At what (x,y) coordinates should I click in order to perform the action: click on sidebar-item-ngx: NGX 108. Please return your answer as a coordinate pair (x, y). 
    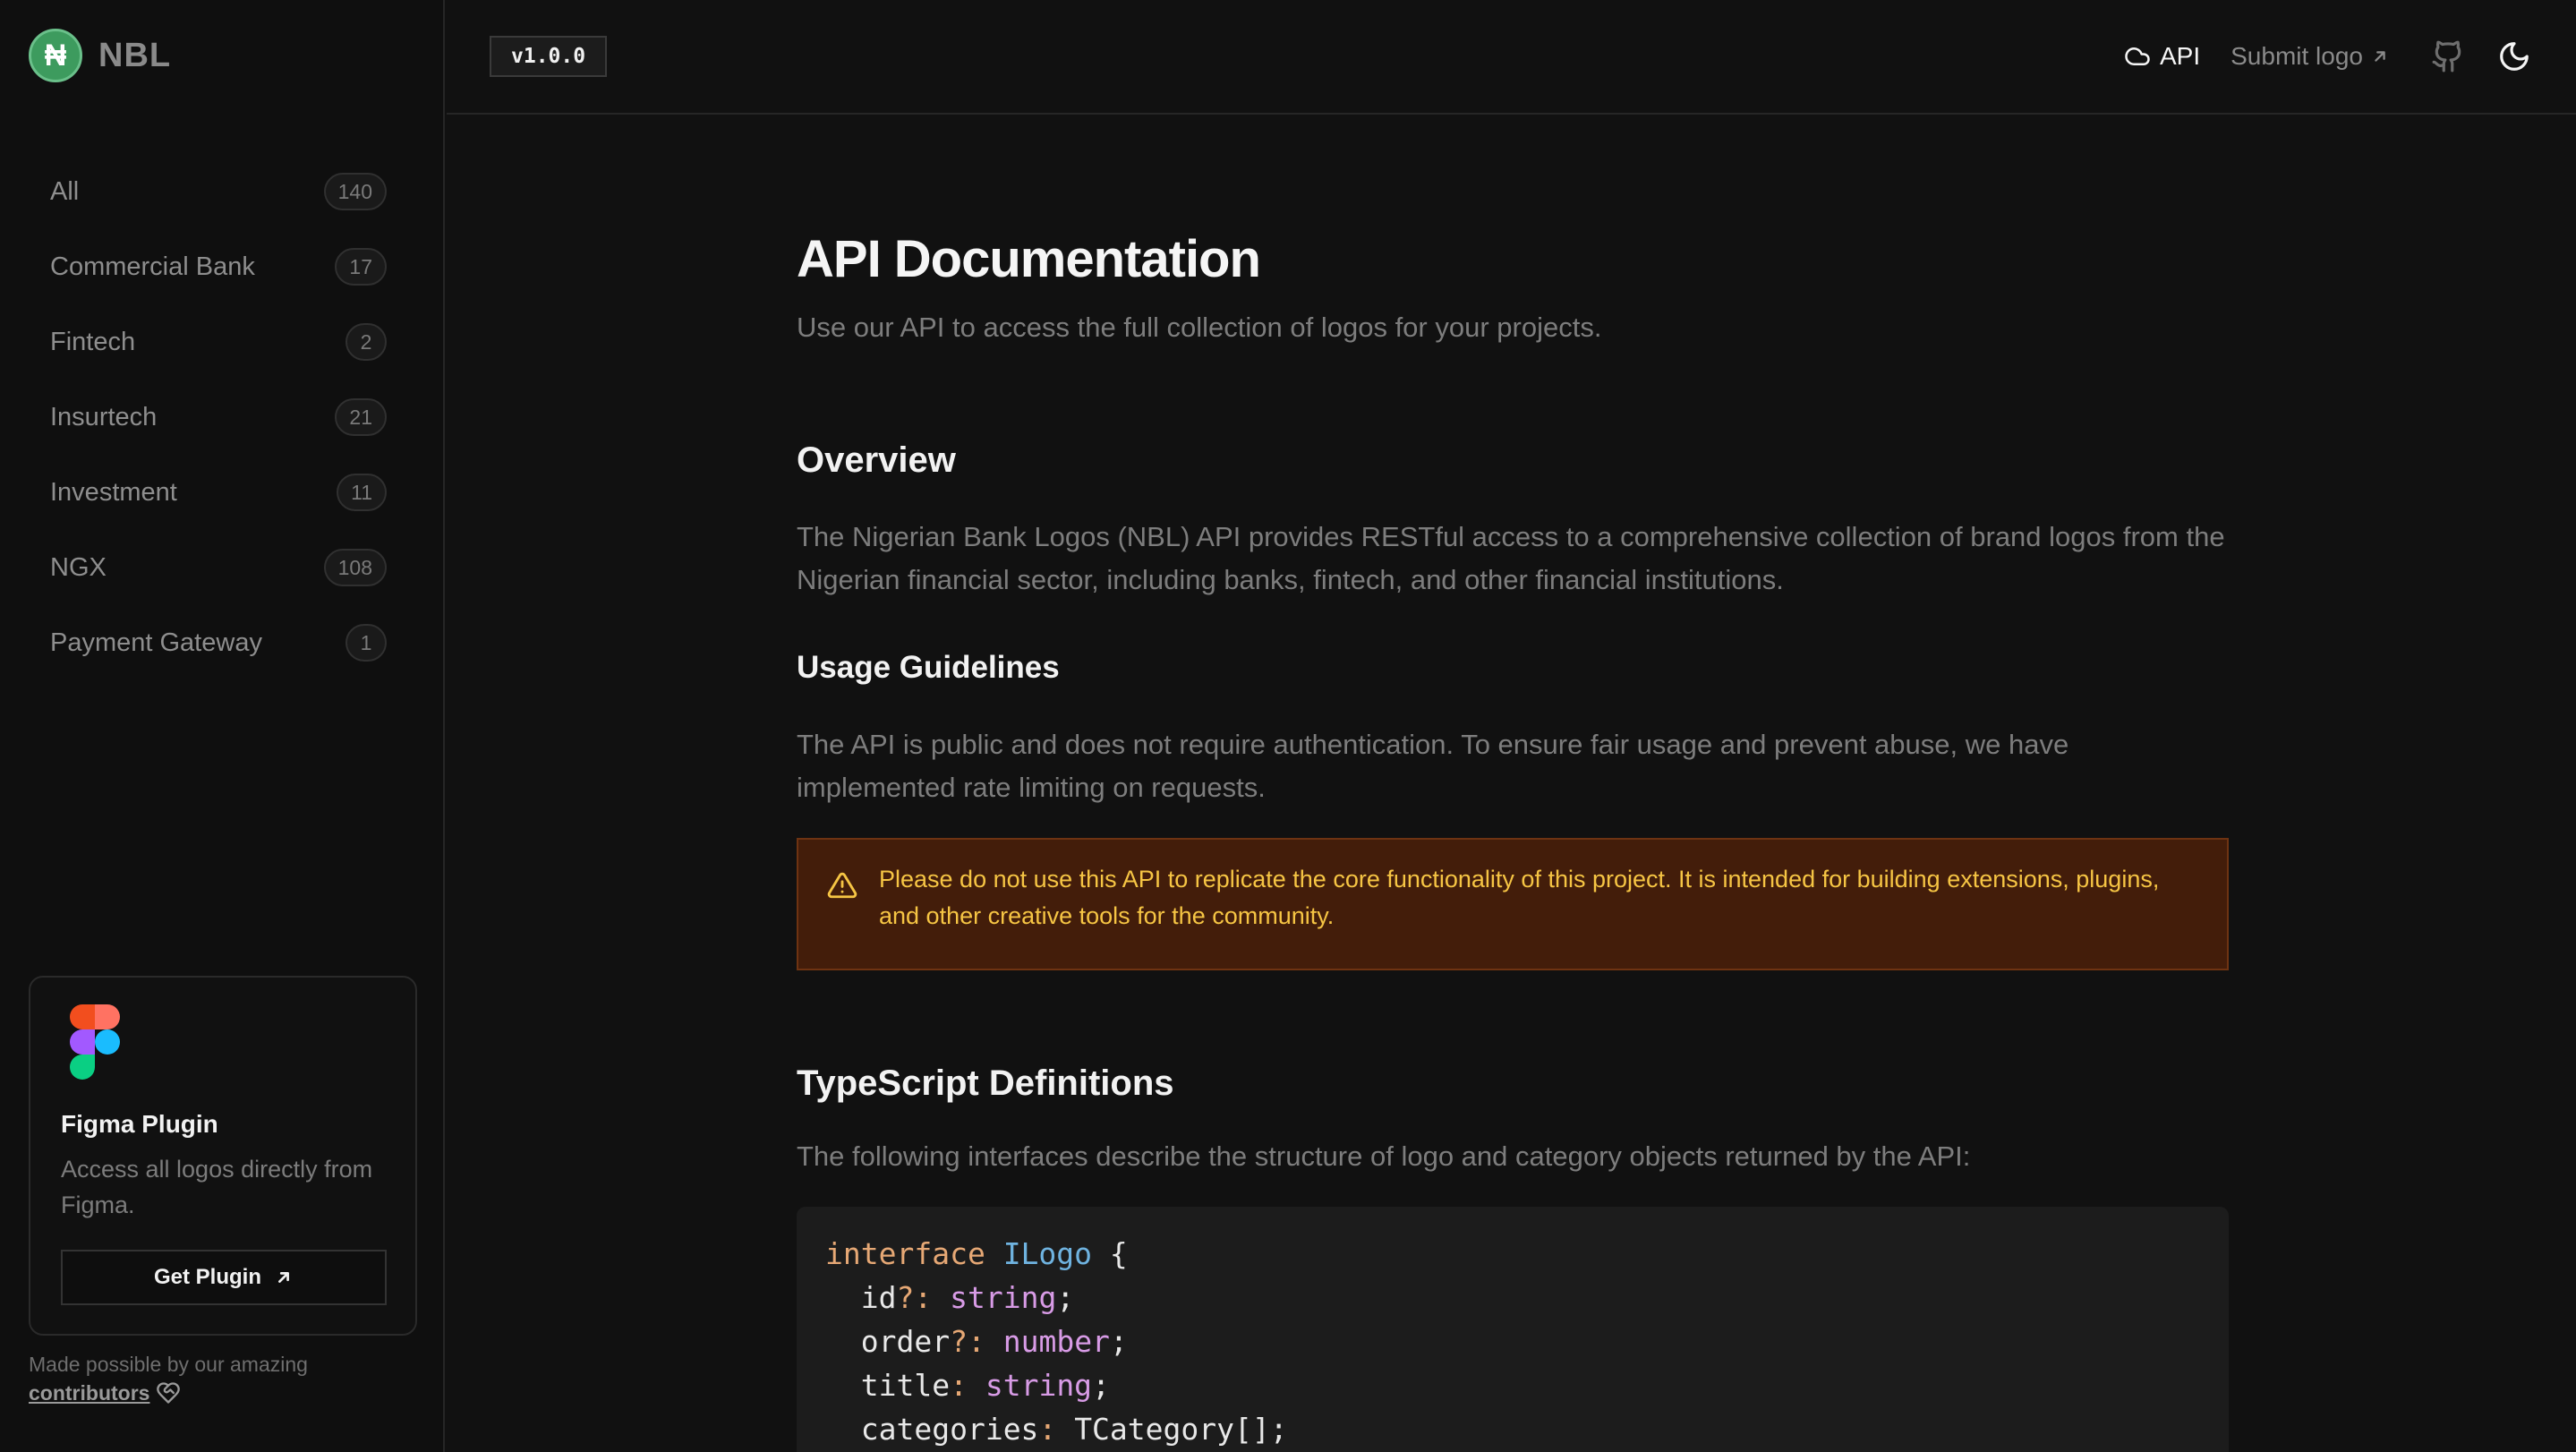
    Looking at the image, I should click on (212, 567).